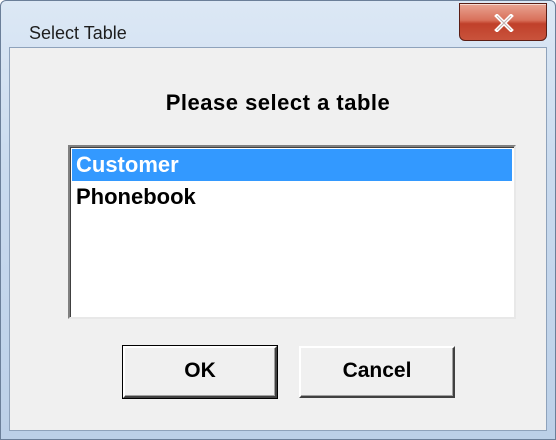  Describe the element at coordinates (377, 372) in the screenshot. I see `cancel-button: Cancel` at that location.